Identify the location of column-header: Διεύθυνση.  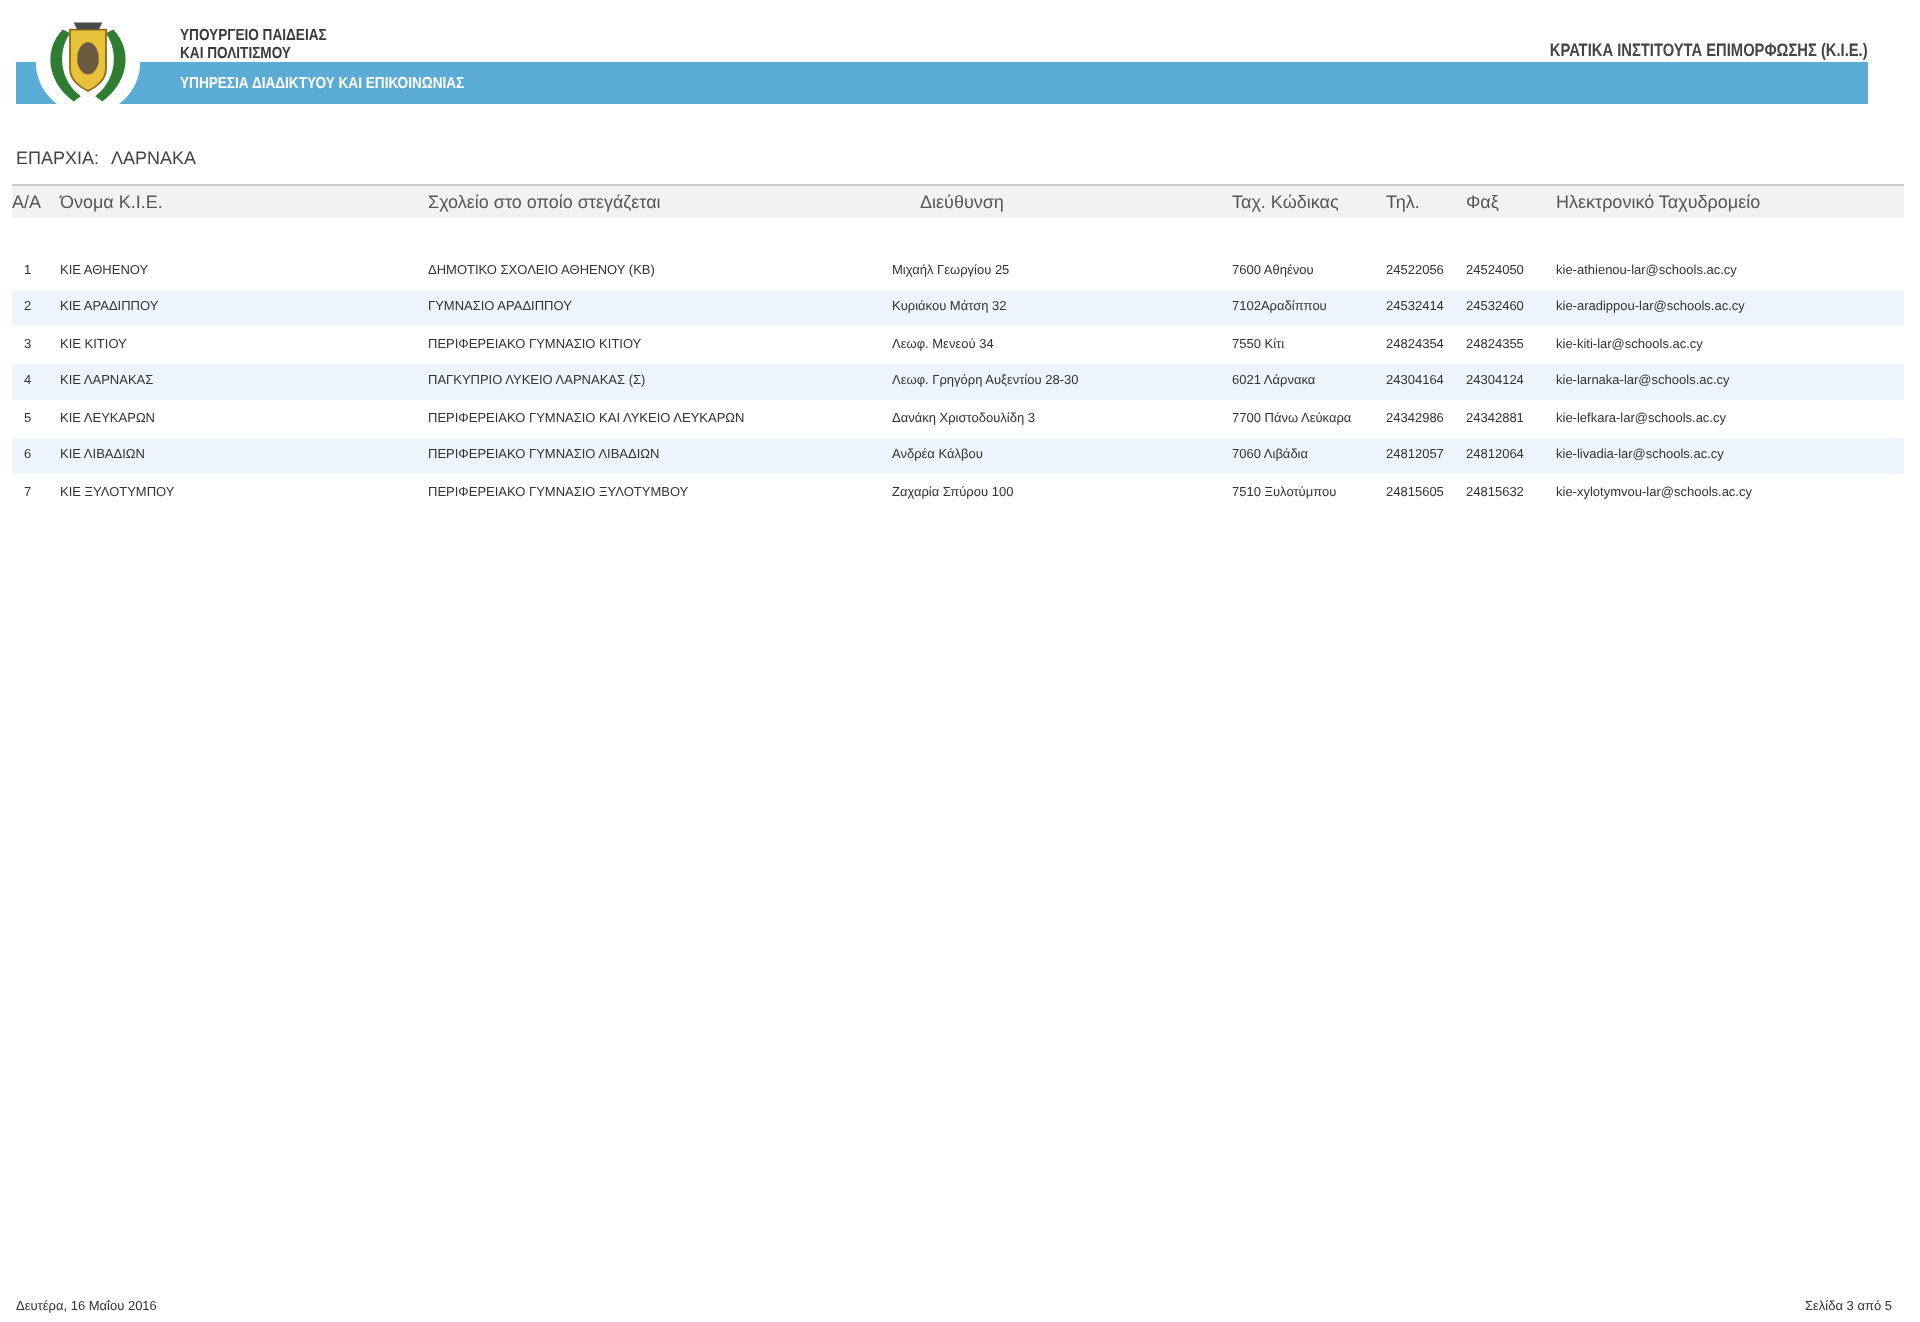
(962, 202).